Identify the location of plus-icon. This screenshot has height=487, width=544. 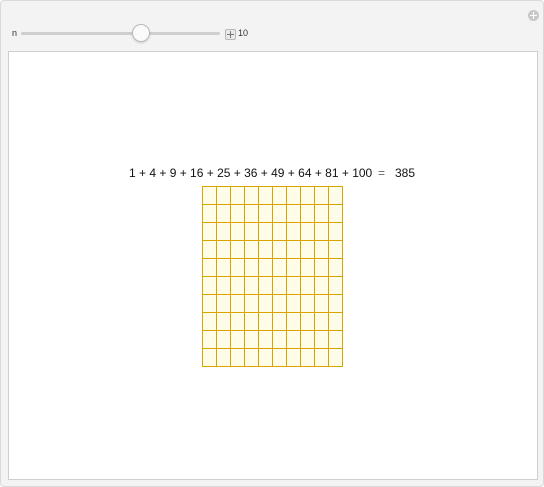
(230, 34).